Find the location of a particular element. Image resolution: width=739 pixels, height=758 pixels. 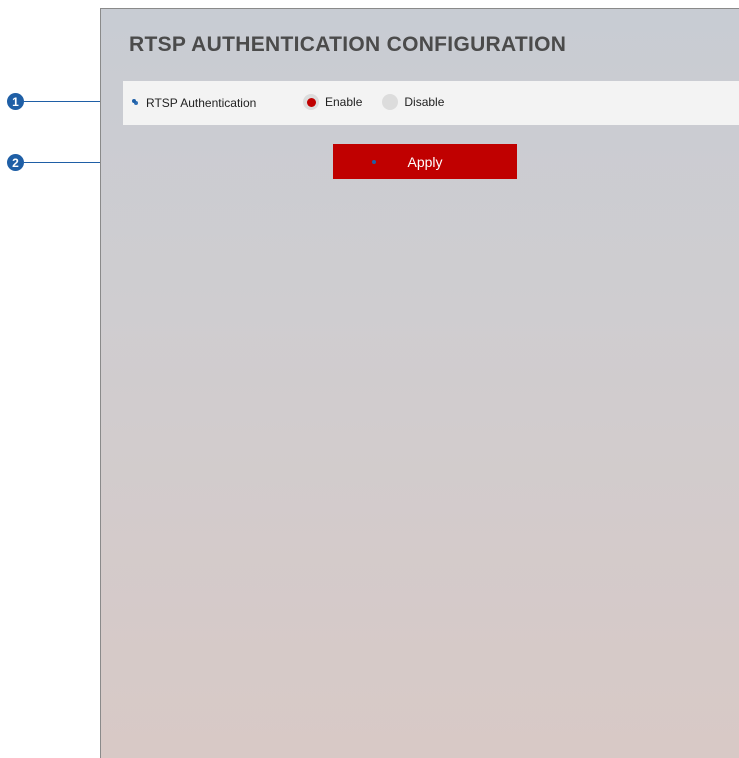

rtsp-authentication-radio-group: Enable Disable is located at coordinates (383, 102).